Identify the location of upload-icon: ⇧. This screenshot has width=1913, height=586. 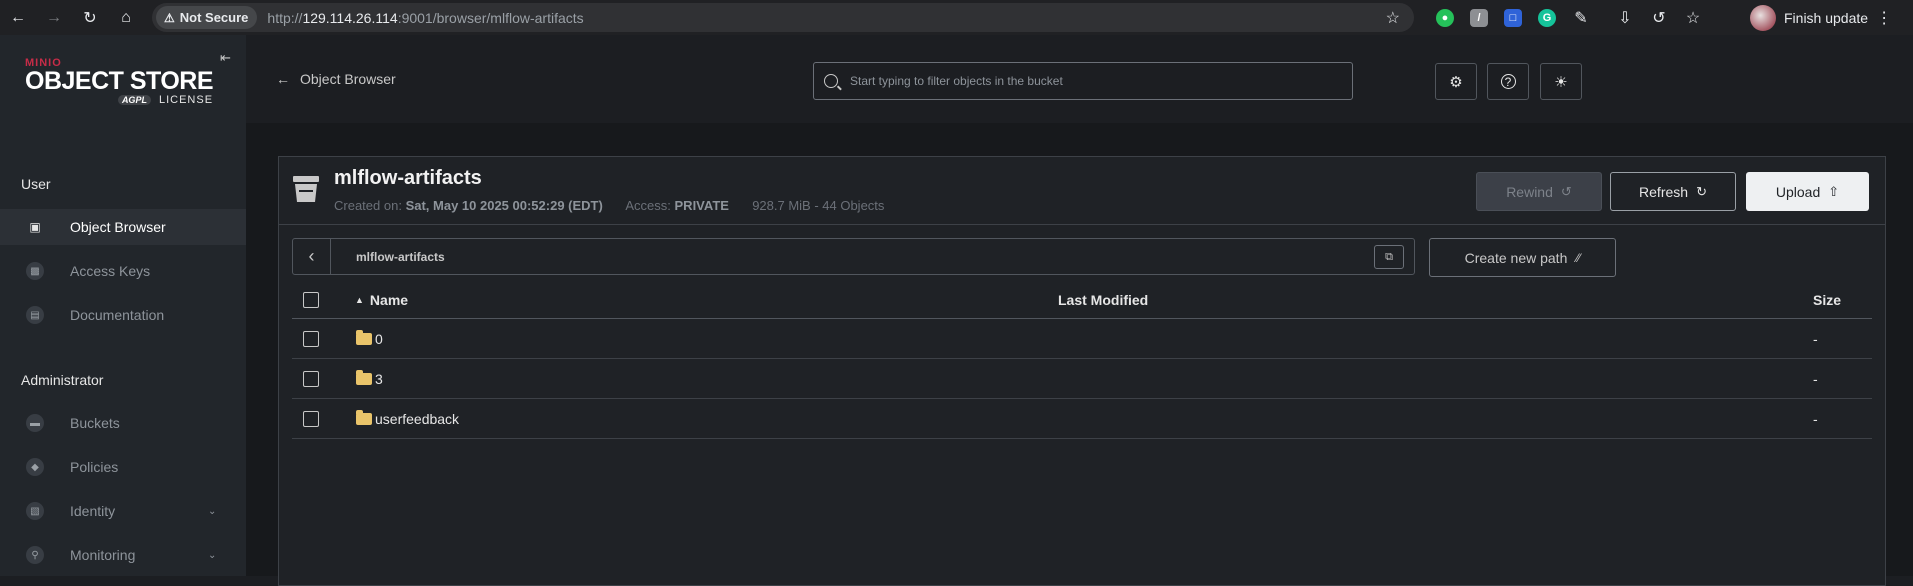
(1834, 191).